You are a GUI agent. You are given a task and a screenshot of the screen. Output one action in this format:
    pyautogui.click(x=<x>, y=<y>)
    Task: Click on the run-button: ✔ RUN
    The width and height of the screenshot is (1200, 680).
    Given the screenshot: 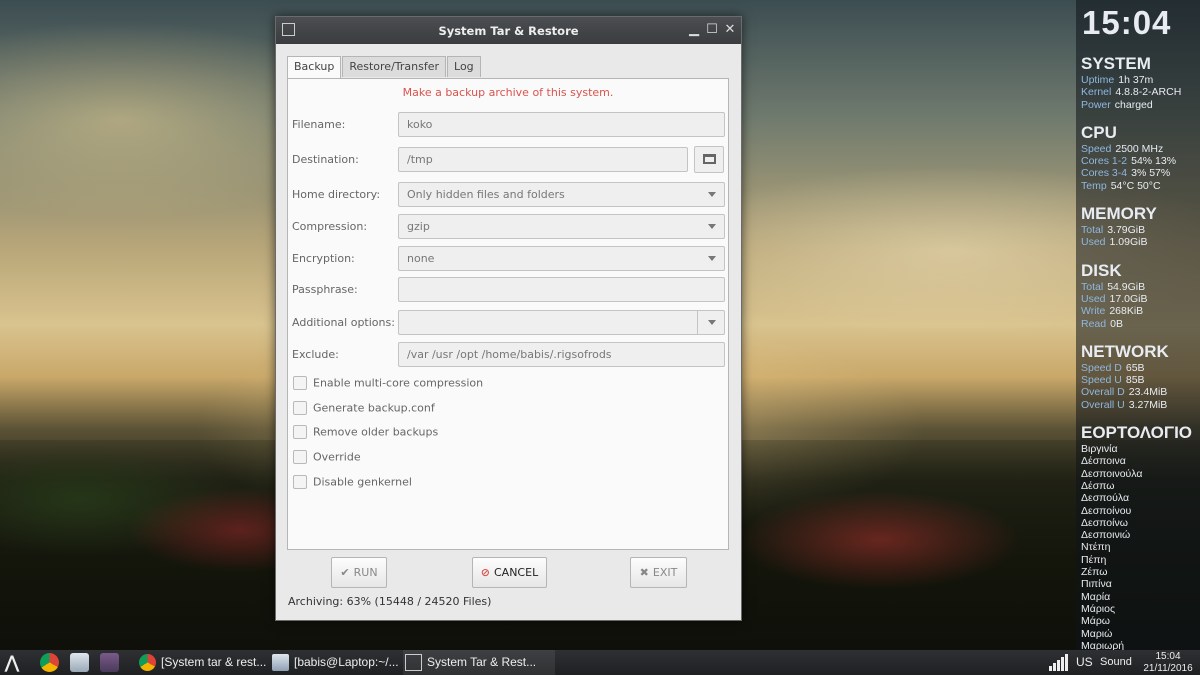 What is the action you would take?
    pyautogui.click(x=359, y=572)
    